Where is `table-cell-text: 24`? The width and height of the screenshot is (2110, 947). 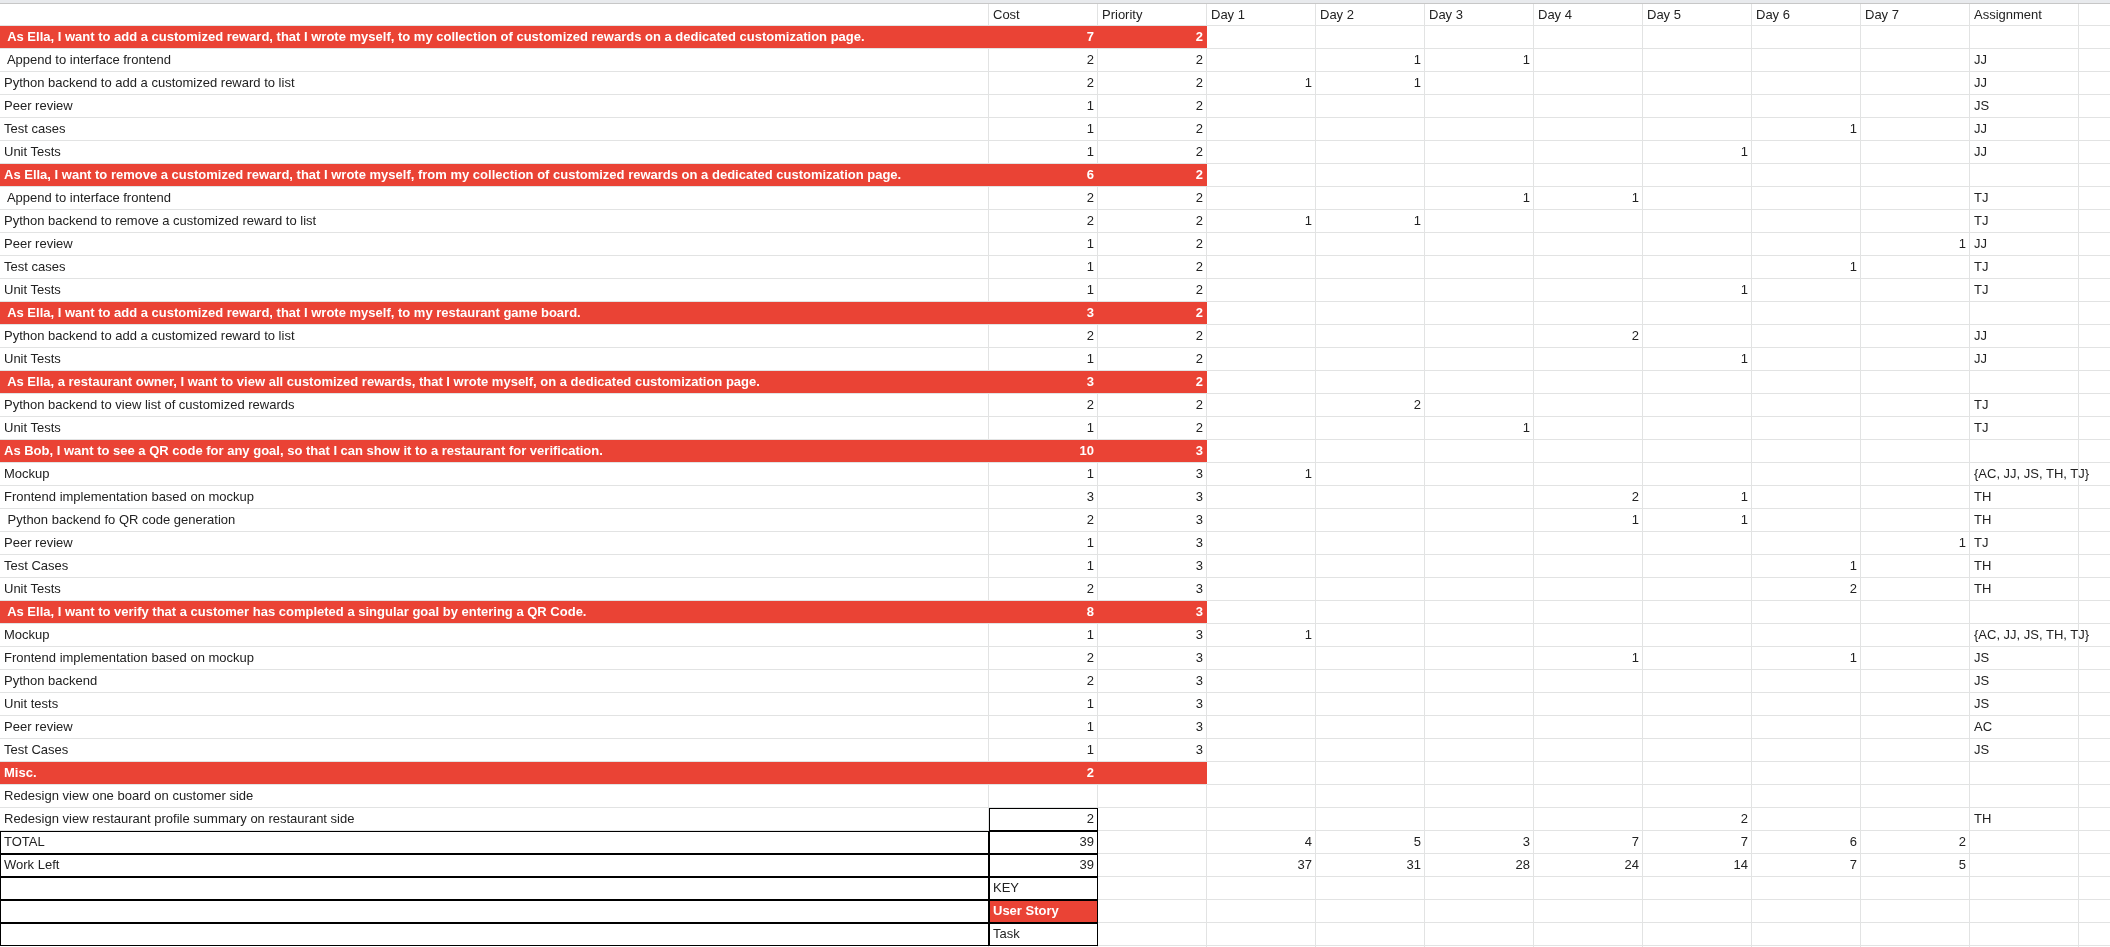 table-cell-text: 24 is located at coordinates (1631, 865).